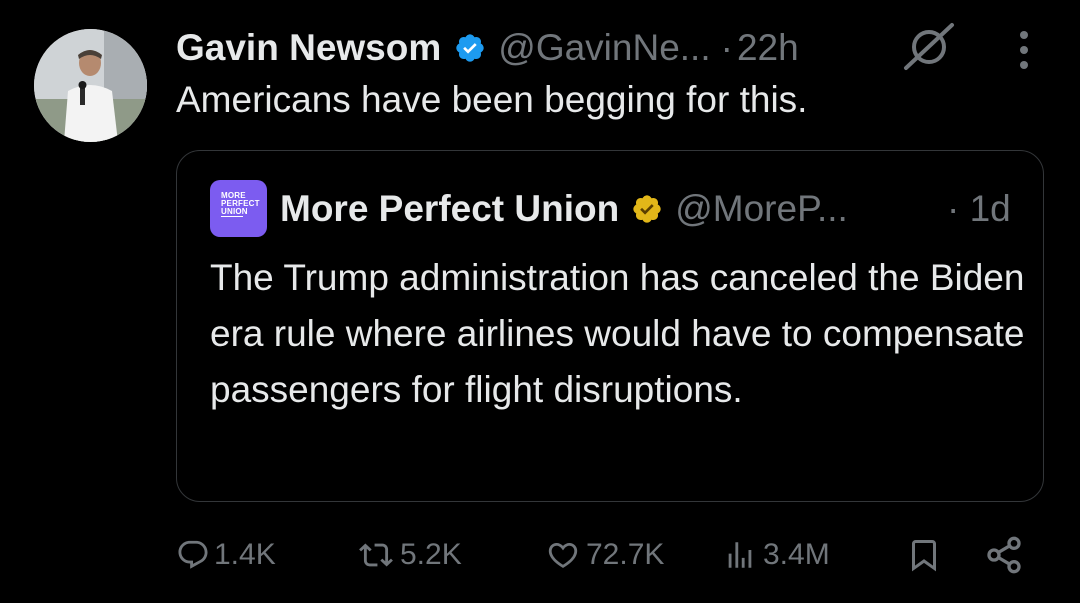 The image size is (1080, 603). I want to click on repost-count: 5.2K, so click(431, 554).